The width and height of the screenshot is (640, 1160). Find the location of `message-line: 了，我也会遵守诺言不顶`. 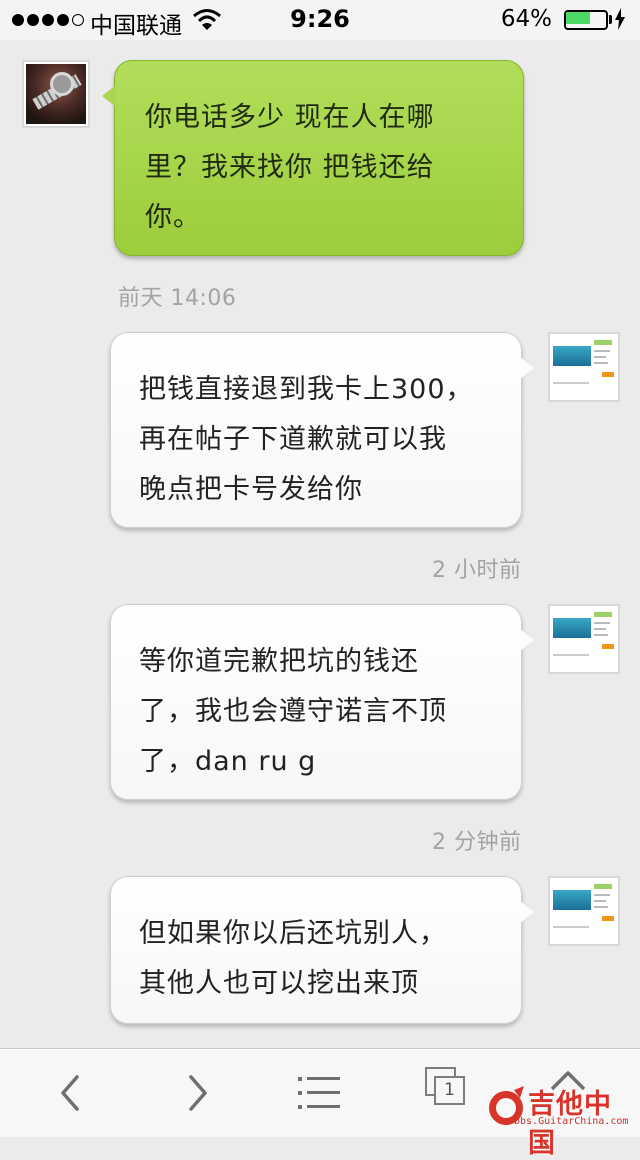

message-line: 了，我也会遵守诺言不顶 is located at coordinates (293, 711).